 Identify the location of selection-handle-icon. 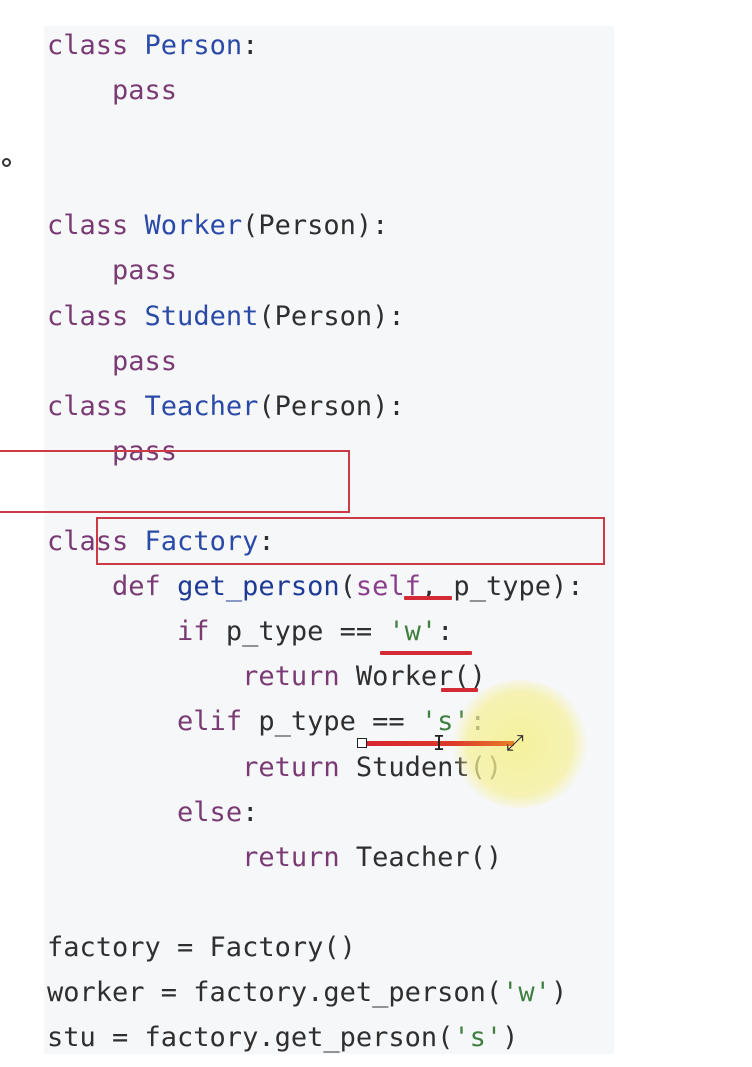
(362, 743).